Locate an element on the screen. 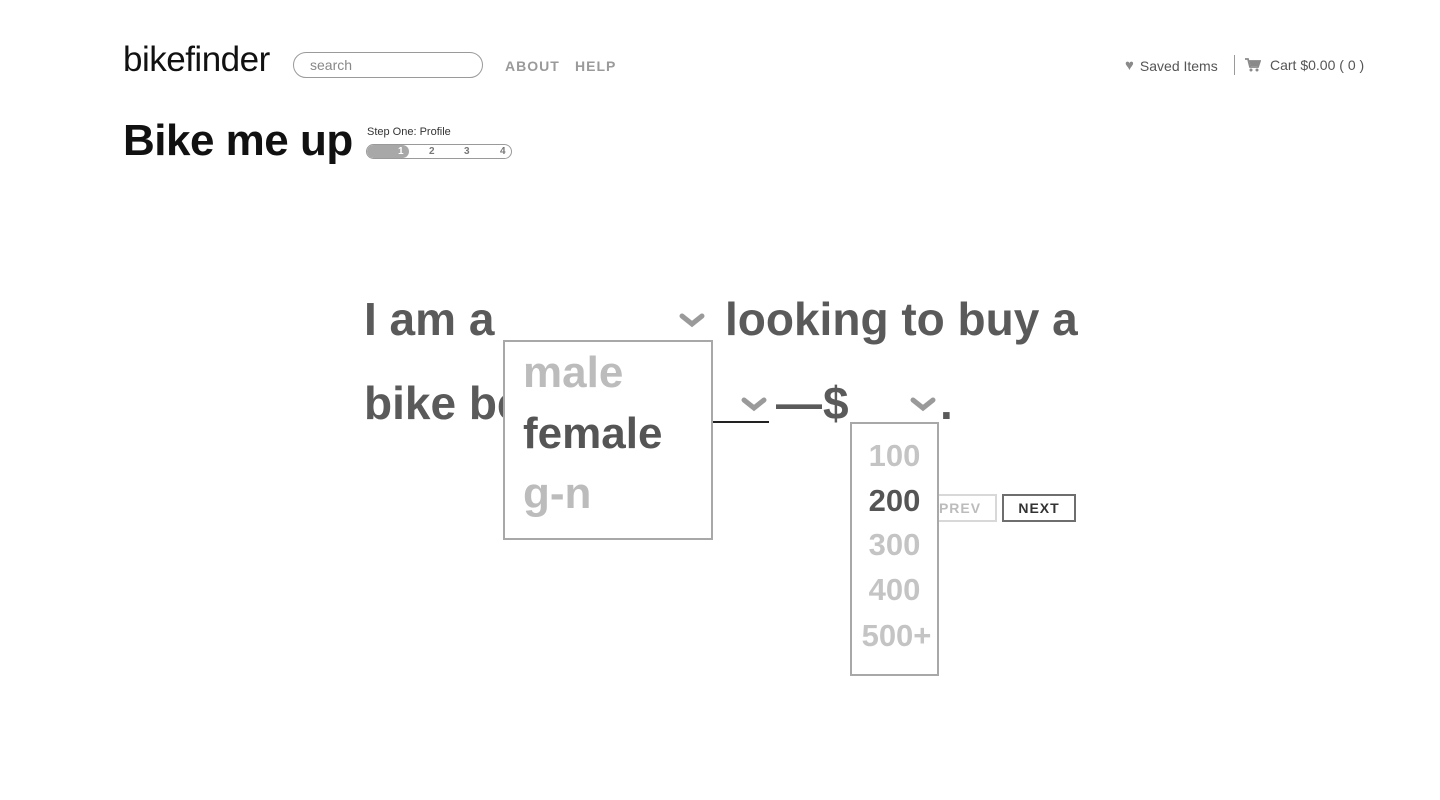  gender-option-female: female is located at coordinates (592, 434).